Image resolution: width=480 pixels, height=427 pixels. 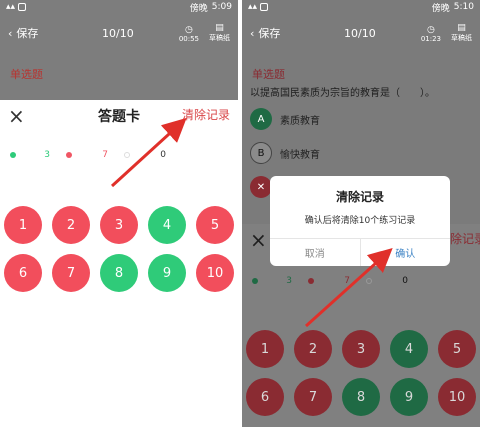 I want to click on clear-records-button: 清除记录, so click(x=206, y=114).